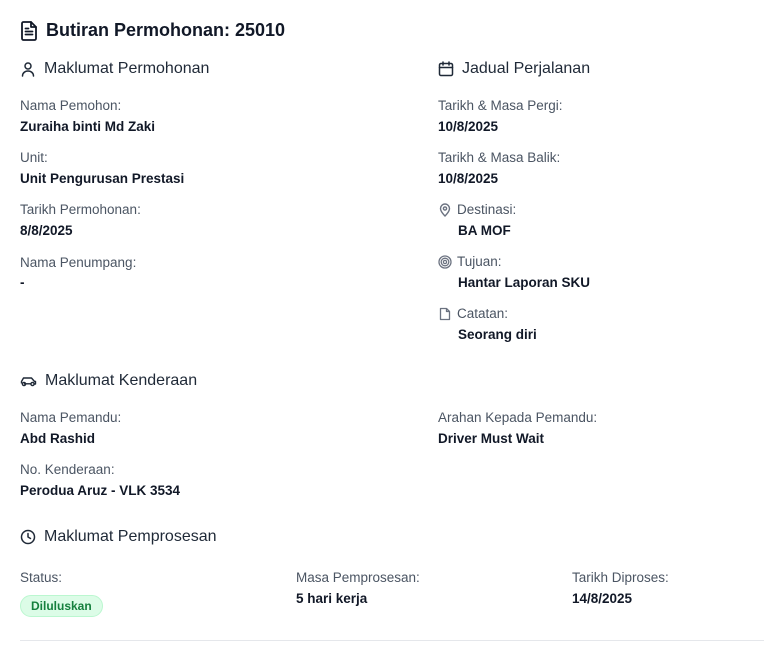 This screenshot has height=652, width=764. I want to click on vehicle-number-value: Perodua Aruz - VLK 3534, so click(100, 490).